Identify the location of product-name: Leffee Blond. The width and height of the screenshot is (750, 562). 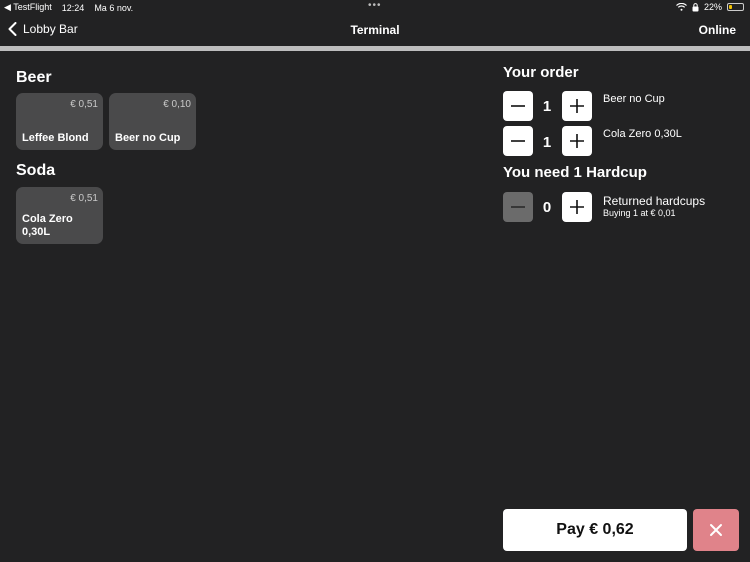
(55, 138).